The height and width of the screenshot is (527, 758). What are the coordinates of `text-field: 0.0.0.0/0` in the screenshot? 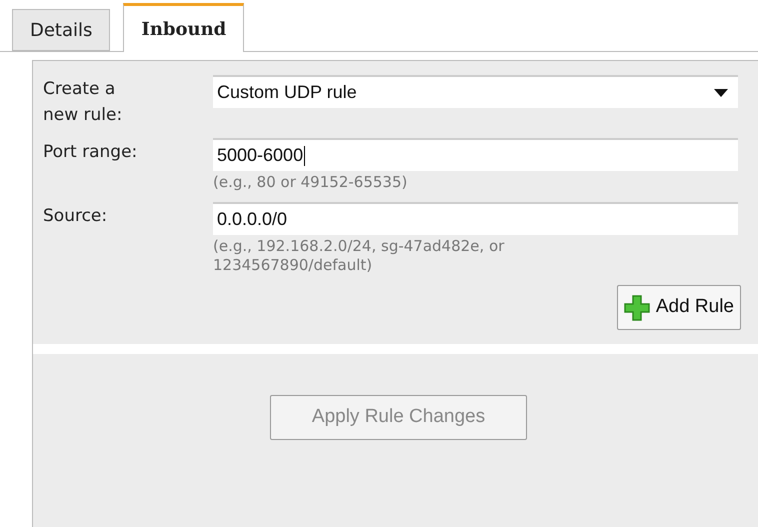 It's located at (475, 218).